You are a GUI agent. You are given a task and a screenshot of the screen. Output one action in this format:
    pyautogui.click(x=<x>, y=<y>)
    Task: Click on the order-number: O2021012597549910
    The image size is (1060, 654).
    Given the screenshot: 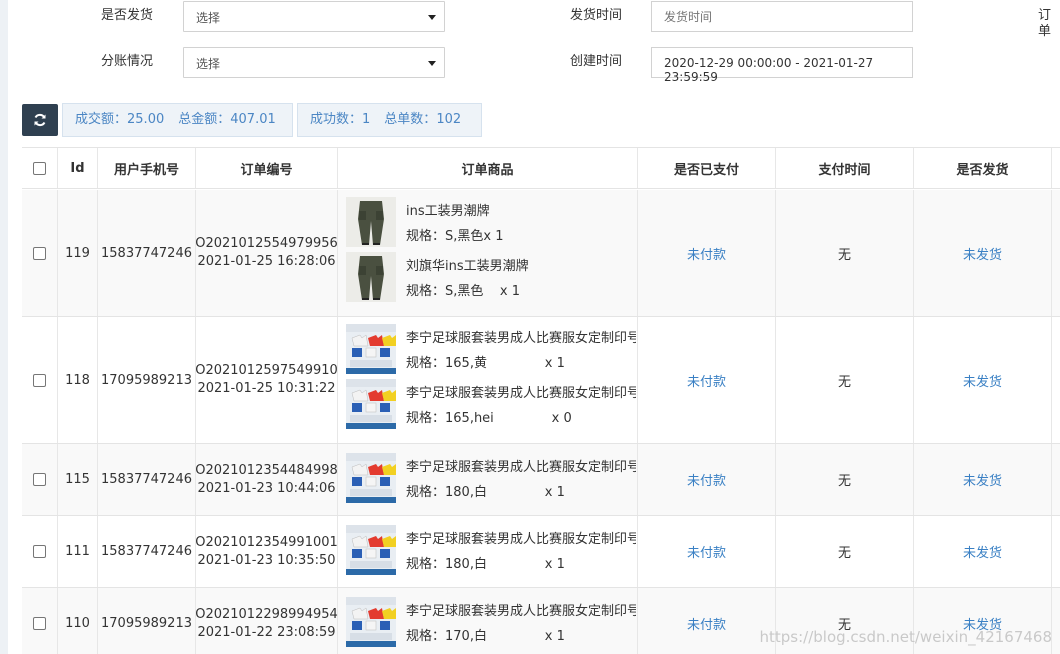 What is the action you would take?
    pyautogui.click(x=266, y=370)
    